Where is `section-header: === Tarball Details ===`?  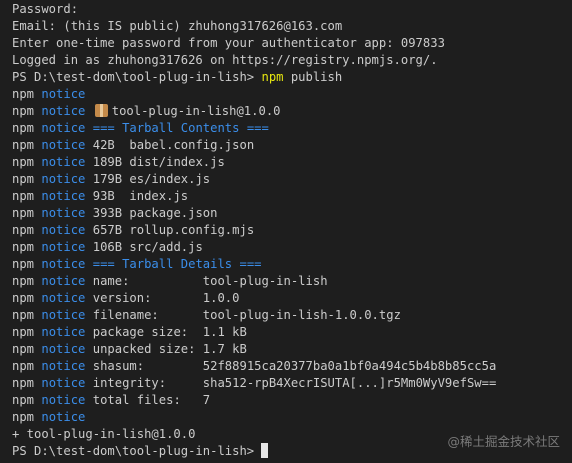 section-header: === Tarball Details === is located at coordinates (177, 264).